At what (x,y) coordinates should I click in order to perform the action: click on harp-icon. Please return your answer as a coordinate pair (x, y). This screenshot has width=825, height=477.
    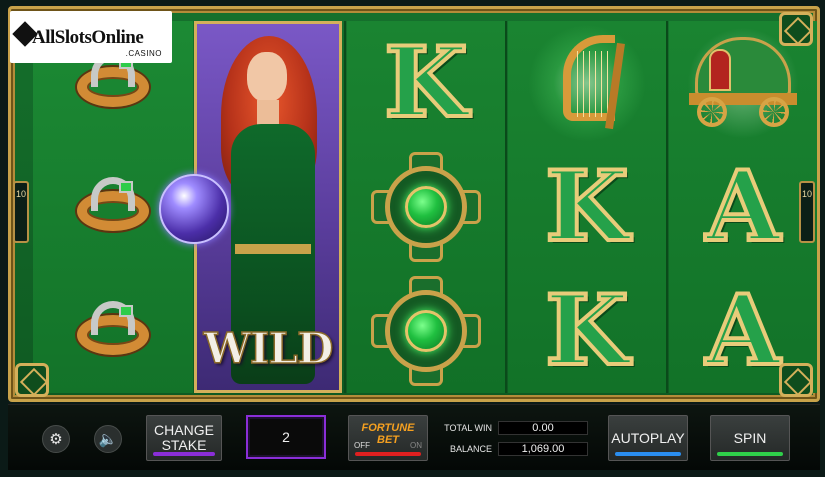
    Looking at the image, I should click on (587, 83).